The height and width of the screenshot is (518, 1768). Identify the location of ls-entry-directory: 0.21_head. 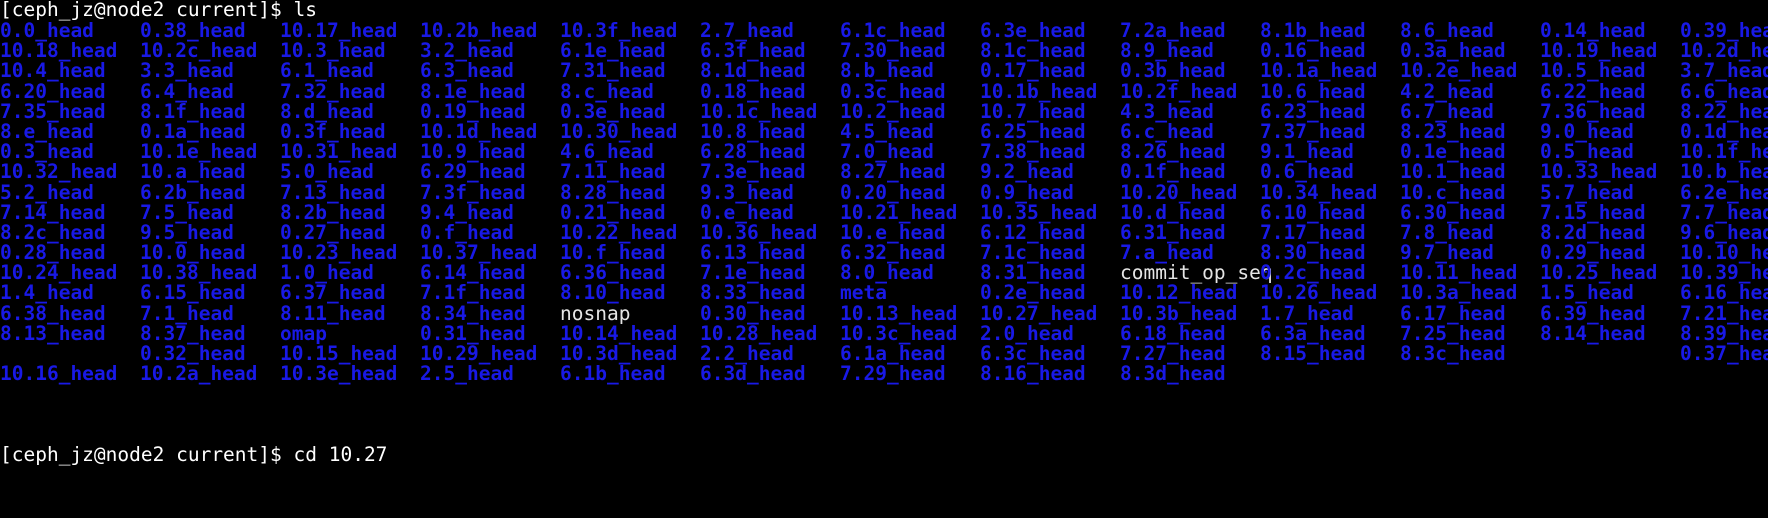
(630, 212).